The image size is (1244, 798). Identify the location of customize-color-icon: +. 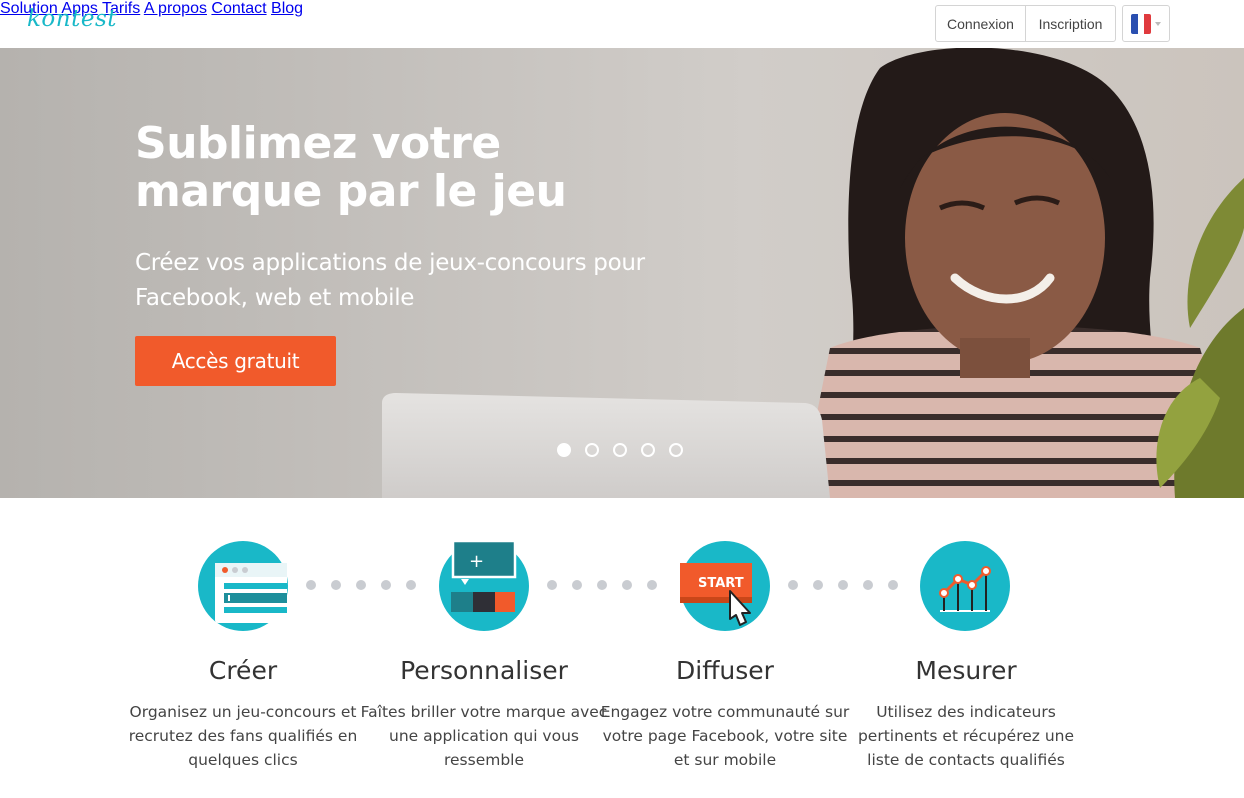
(484, 586).